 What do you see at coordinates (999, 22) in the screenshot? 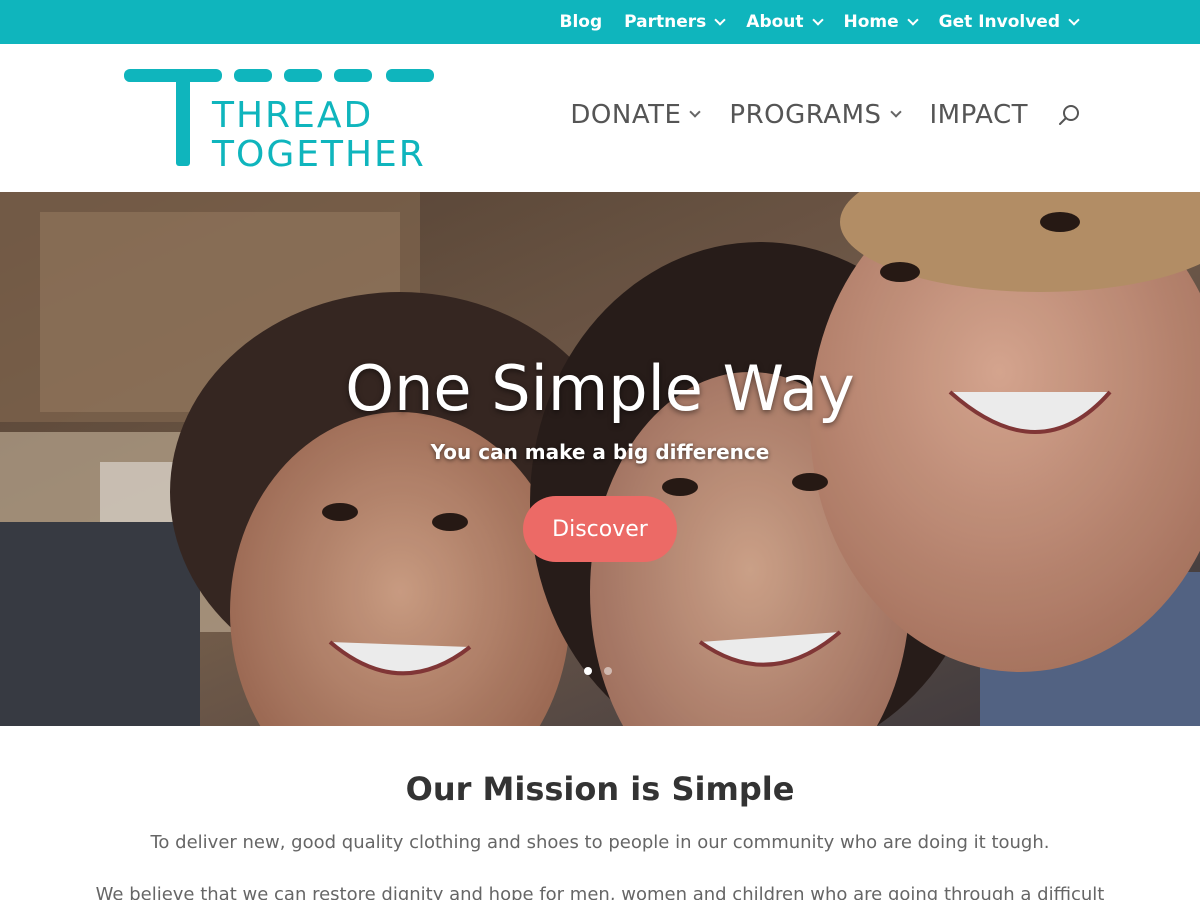
I see `topnav-label: Get Involved` at bounding box center [999, 22].